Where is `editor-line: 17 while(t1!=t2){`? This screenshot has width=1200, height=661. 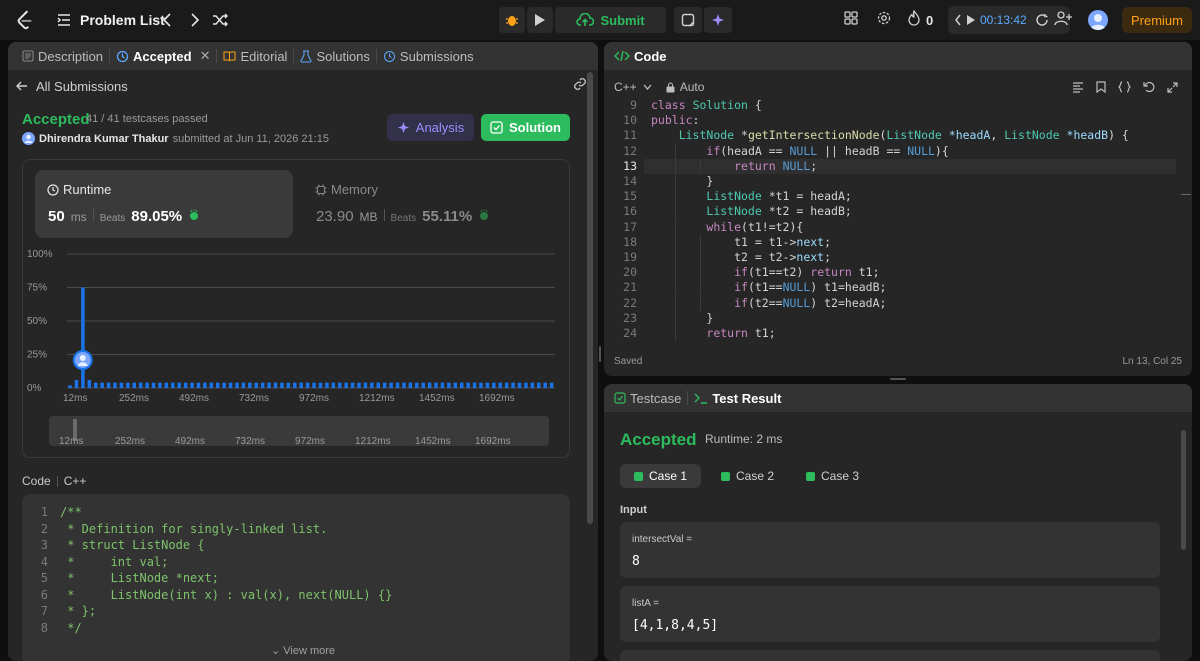 editor-line: 17 while(t1!=t2){ is located at coordinates (703, 227).